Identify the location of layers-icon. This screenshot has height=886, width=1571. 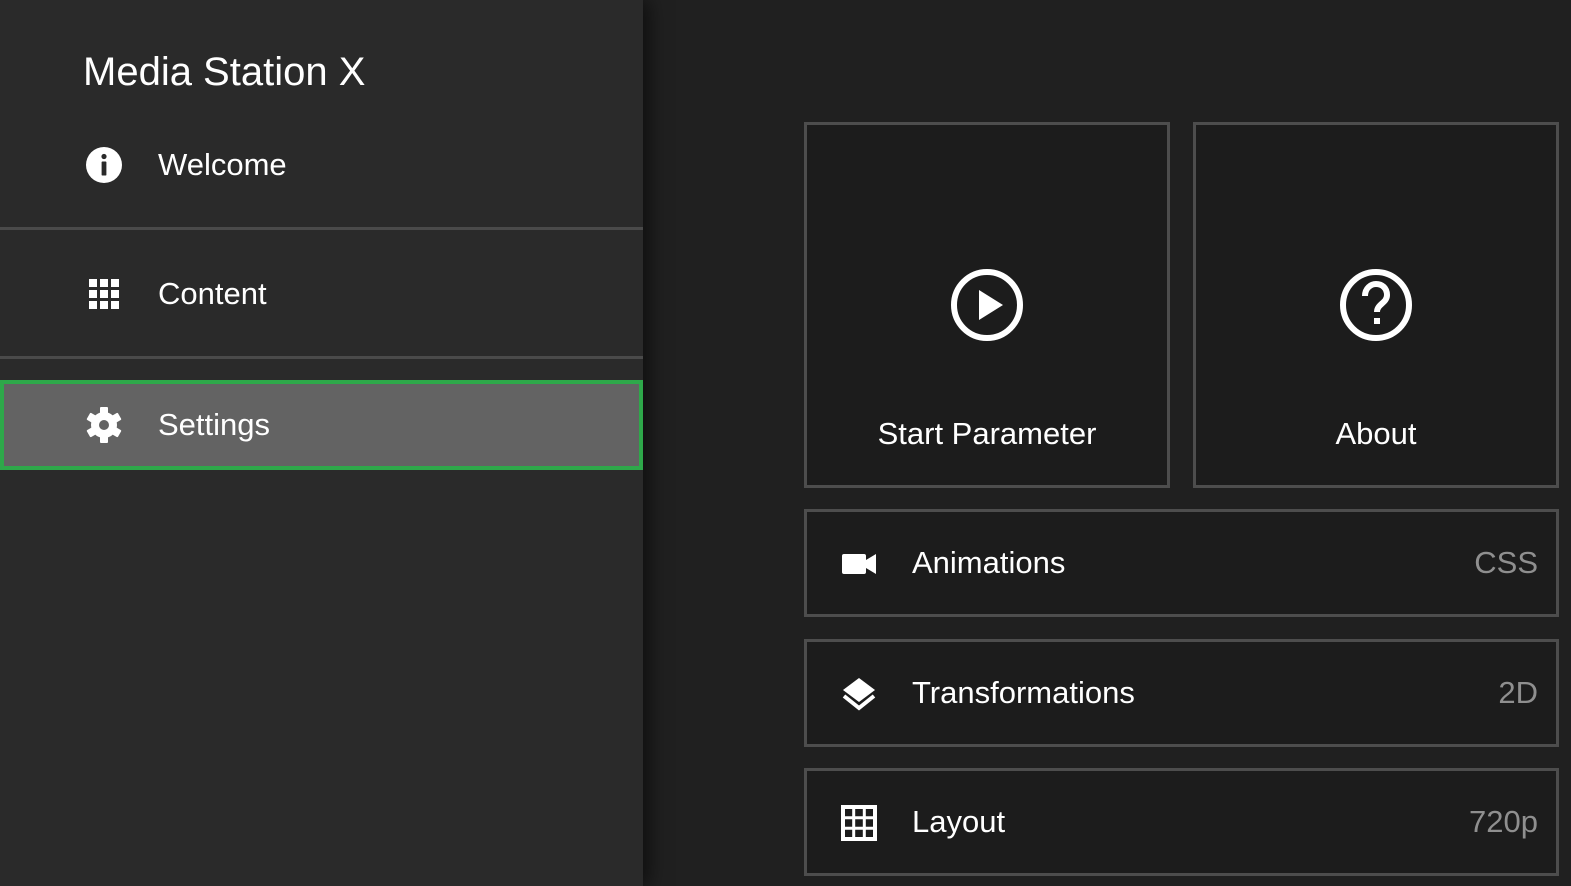
(859, 694).